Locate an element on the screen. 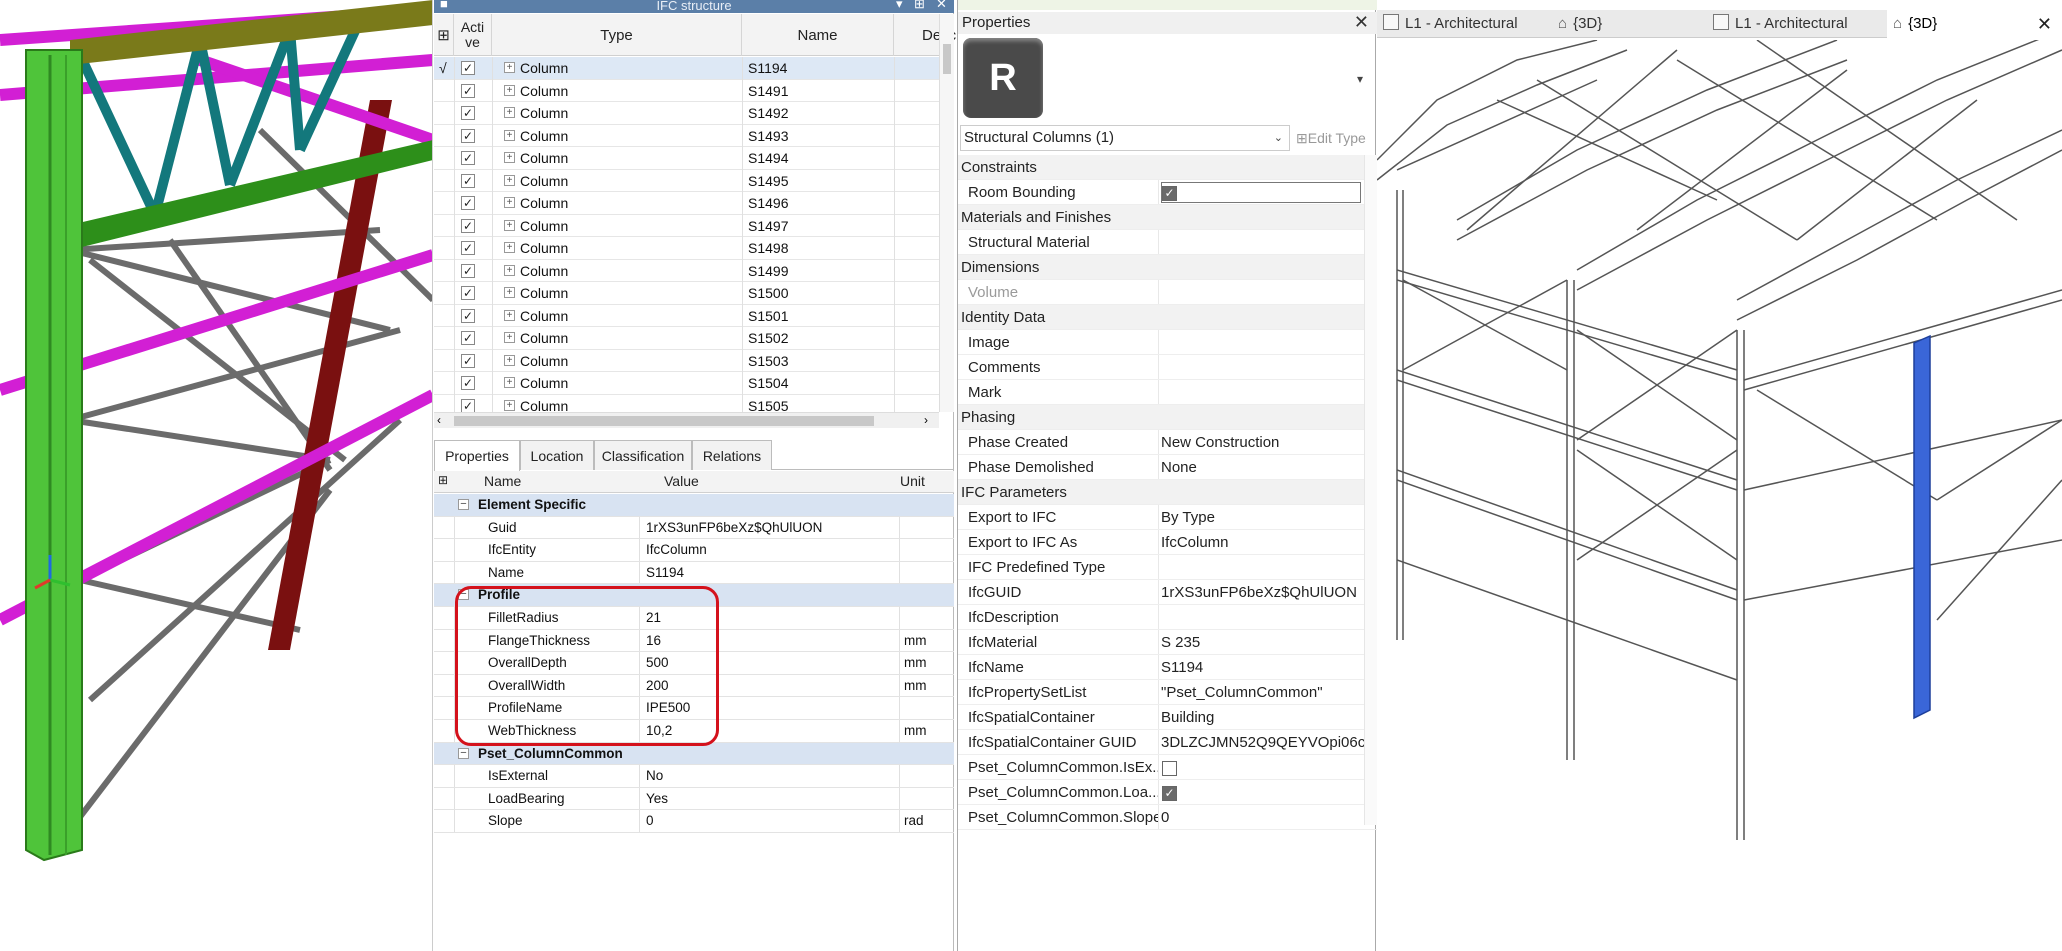  header-active: Acti ve is located at coordinates (473, 35).